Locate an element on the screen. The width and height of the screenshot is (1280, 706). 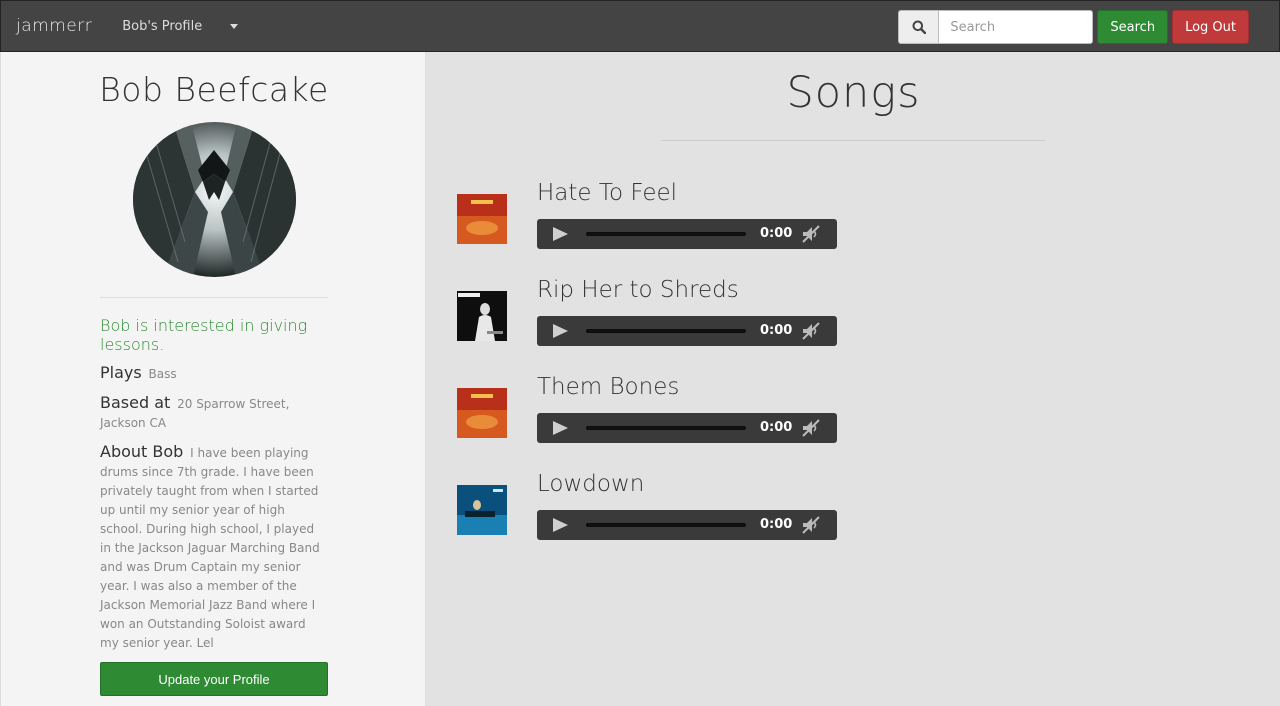
search-icon is located at coordinates (918, 27).